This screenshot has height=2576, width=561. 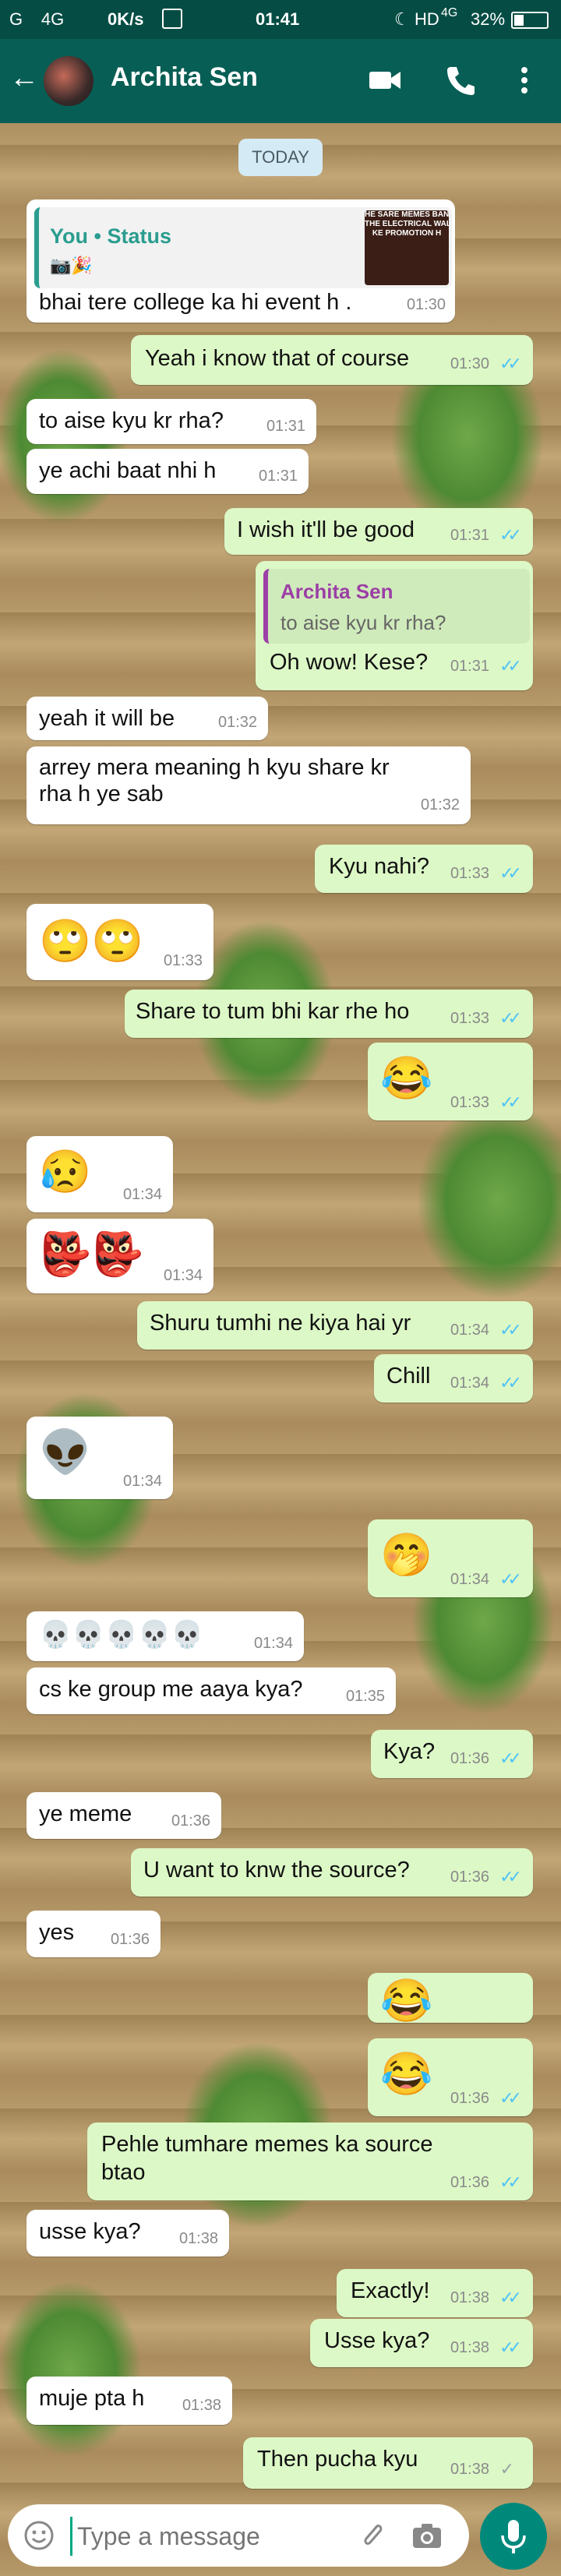 I want to click on message-bubble-incoming: ye achi baat nhi h 01:31, so click(x=167, y=471).